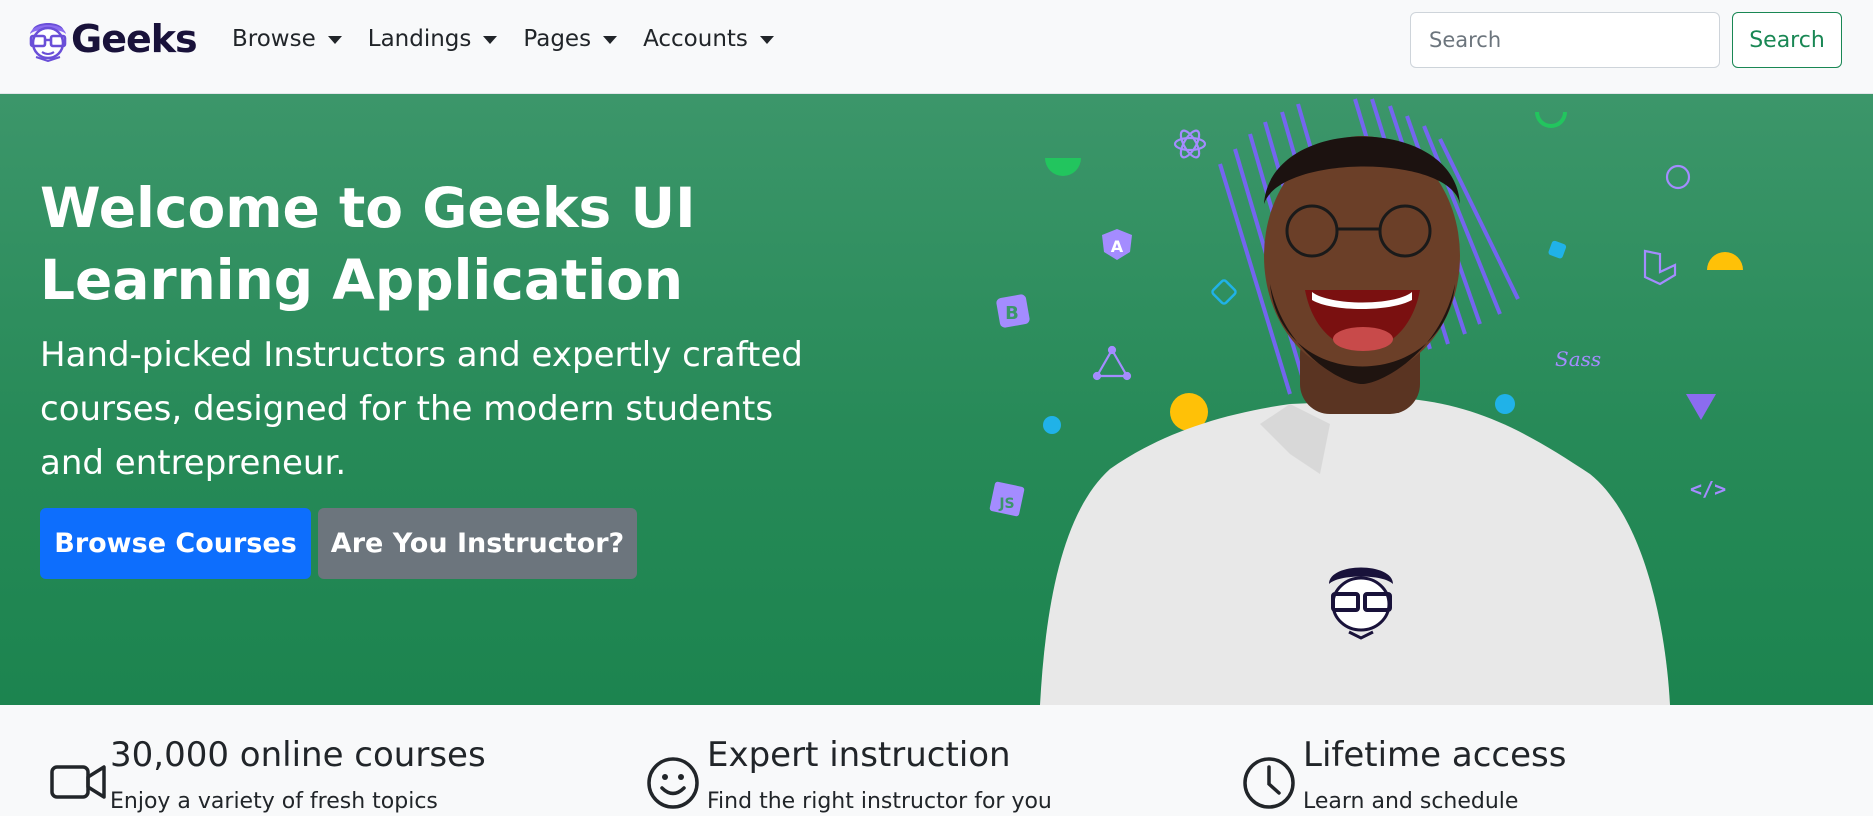 Image resolution: width=1873 pixels, height=816 pixels. I want to click on nav-landings-label: Landings, so click(419, 39).